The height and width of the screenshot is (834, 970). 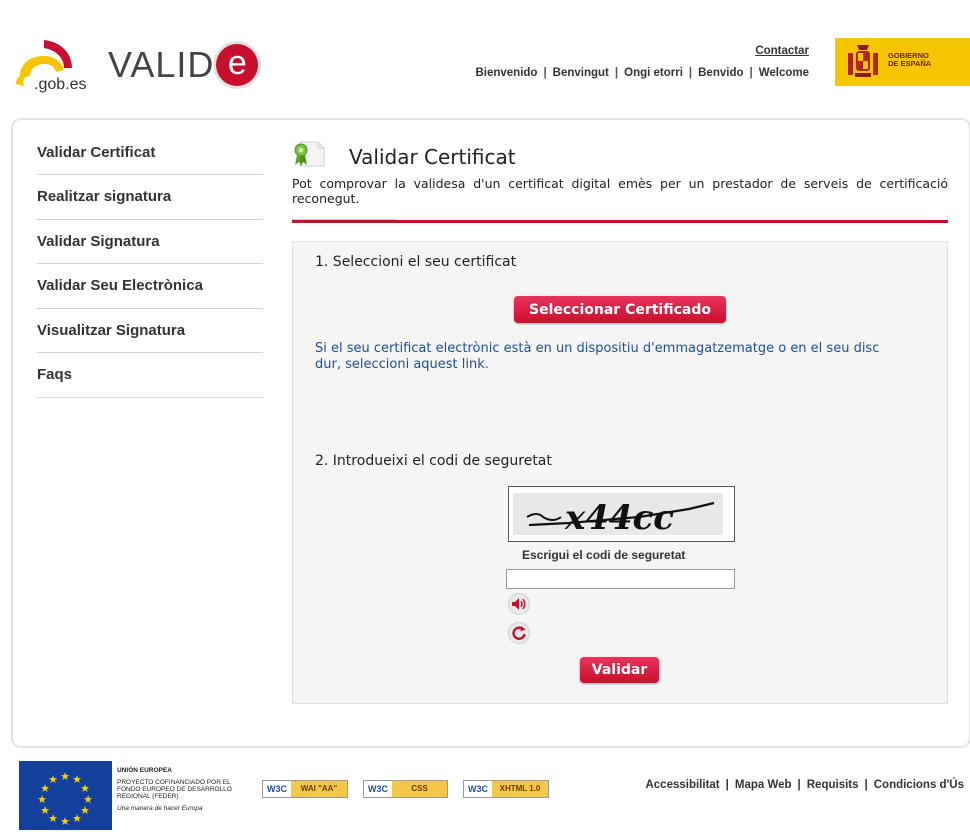 What do you see at coordinates (150, 197) in the screenshot?
I see `sidebar-item-realitzar-signatura: Realitzar signatura` at bounding box center [150, 197].